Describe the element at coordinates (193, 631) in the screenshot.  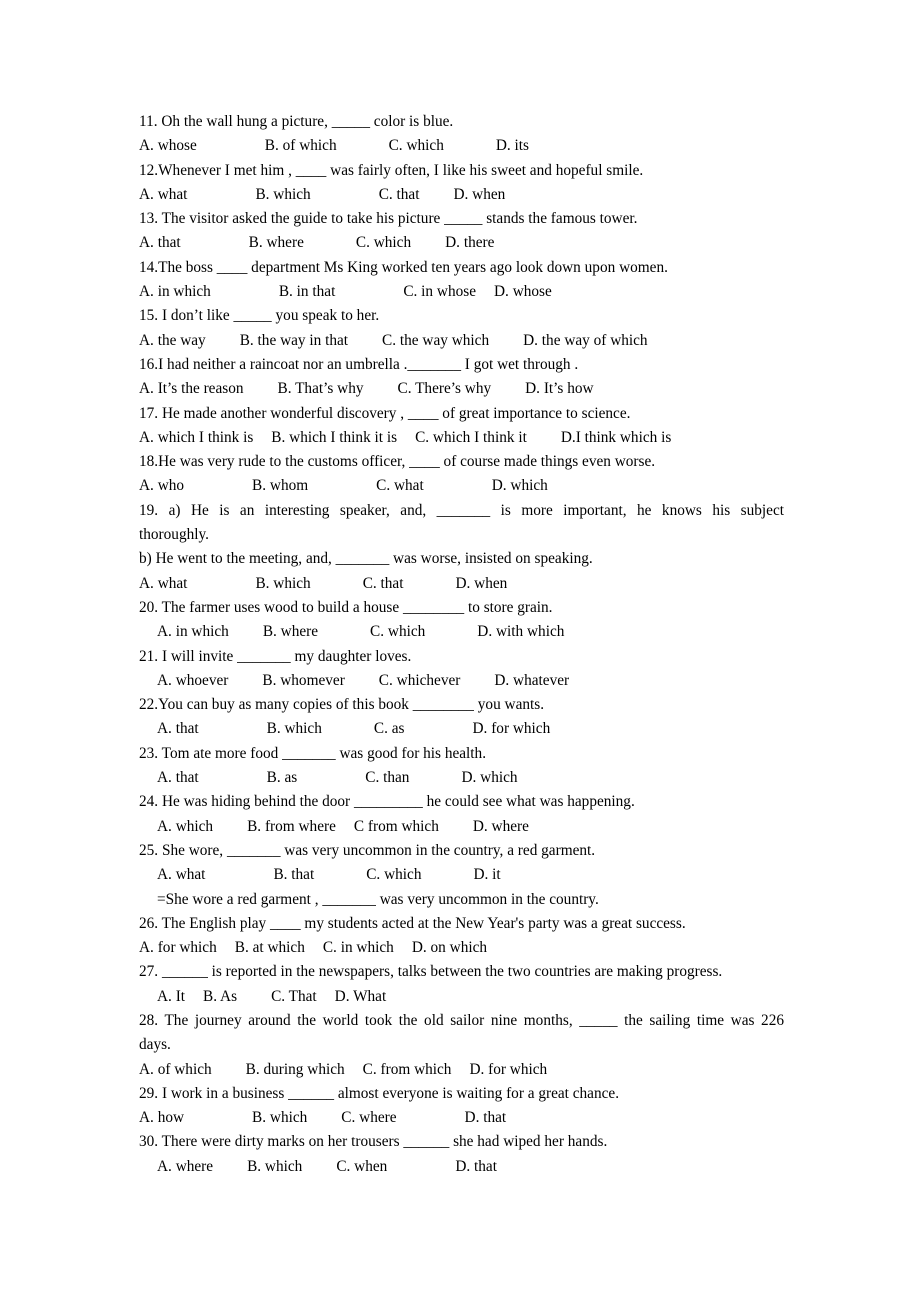
I see `option-a-20: A. in which` at that location.